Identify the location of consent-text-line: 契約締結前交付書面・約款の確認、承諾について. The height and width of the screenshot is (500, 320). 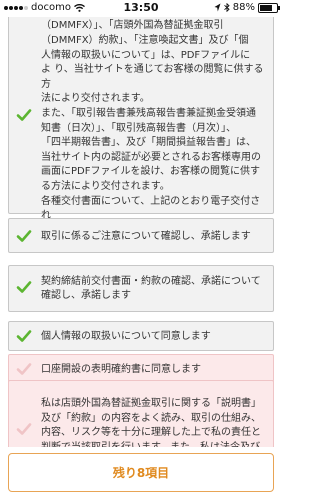
(151, 281).